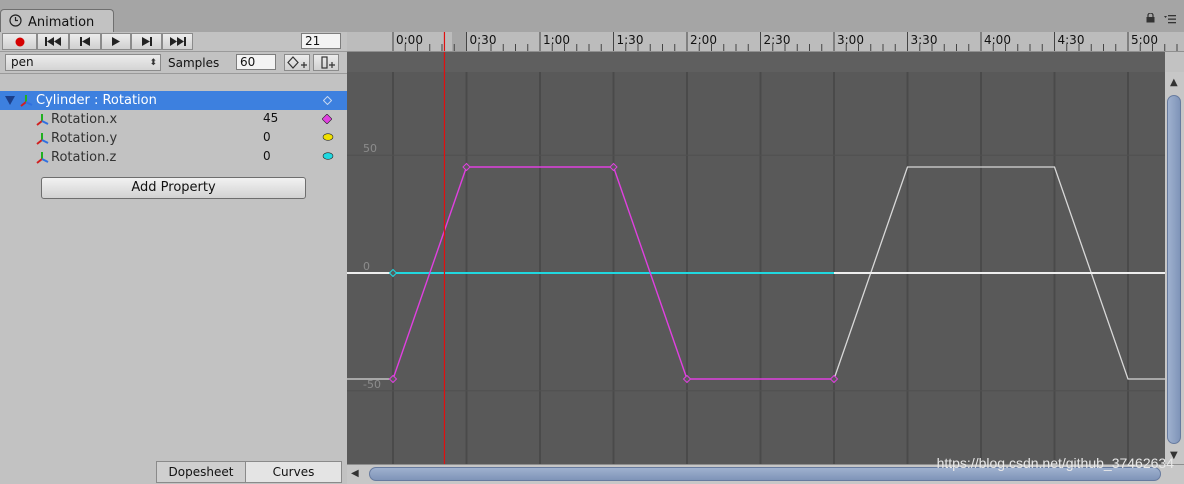 The height and width of the screenshot is (484, 1184). I want to click on ruler-tick-label: 4:00, so click(997, 40).